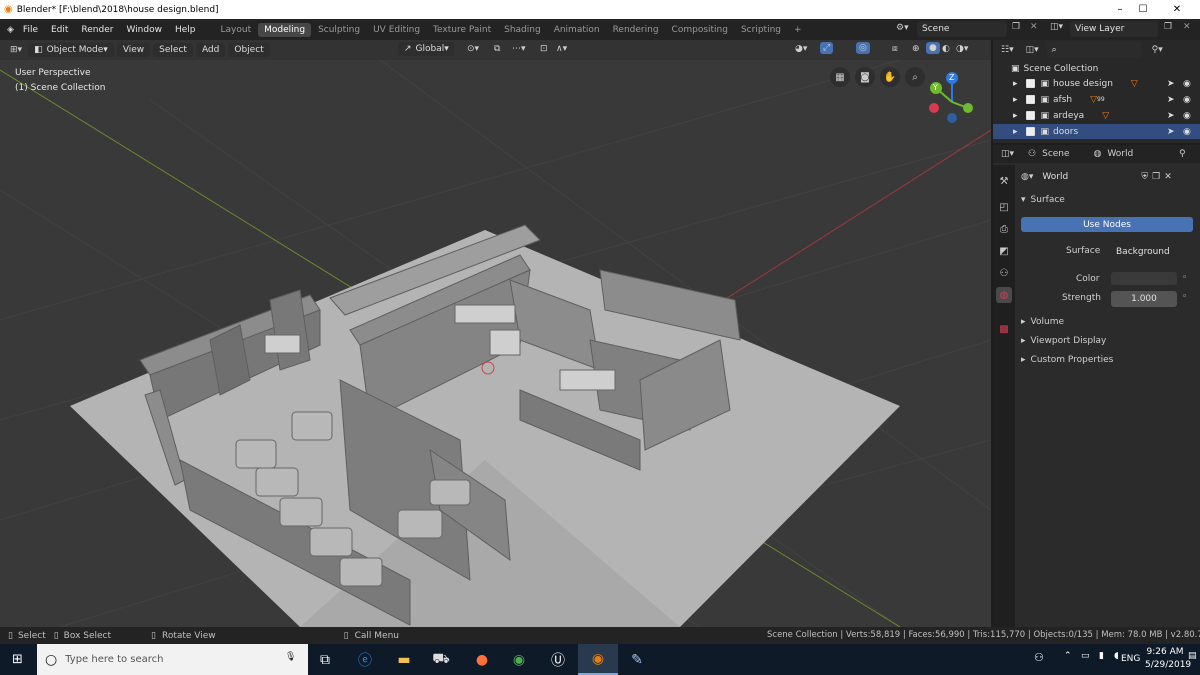 The width and height of the screenshot is (1200, 675). I want to click on snap-menu-icon: ⋯▾, so click(519, 49).